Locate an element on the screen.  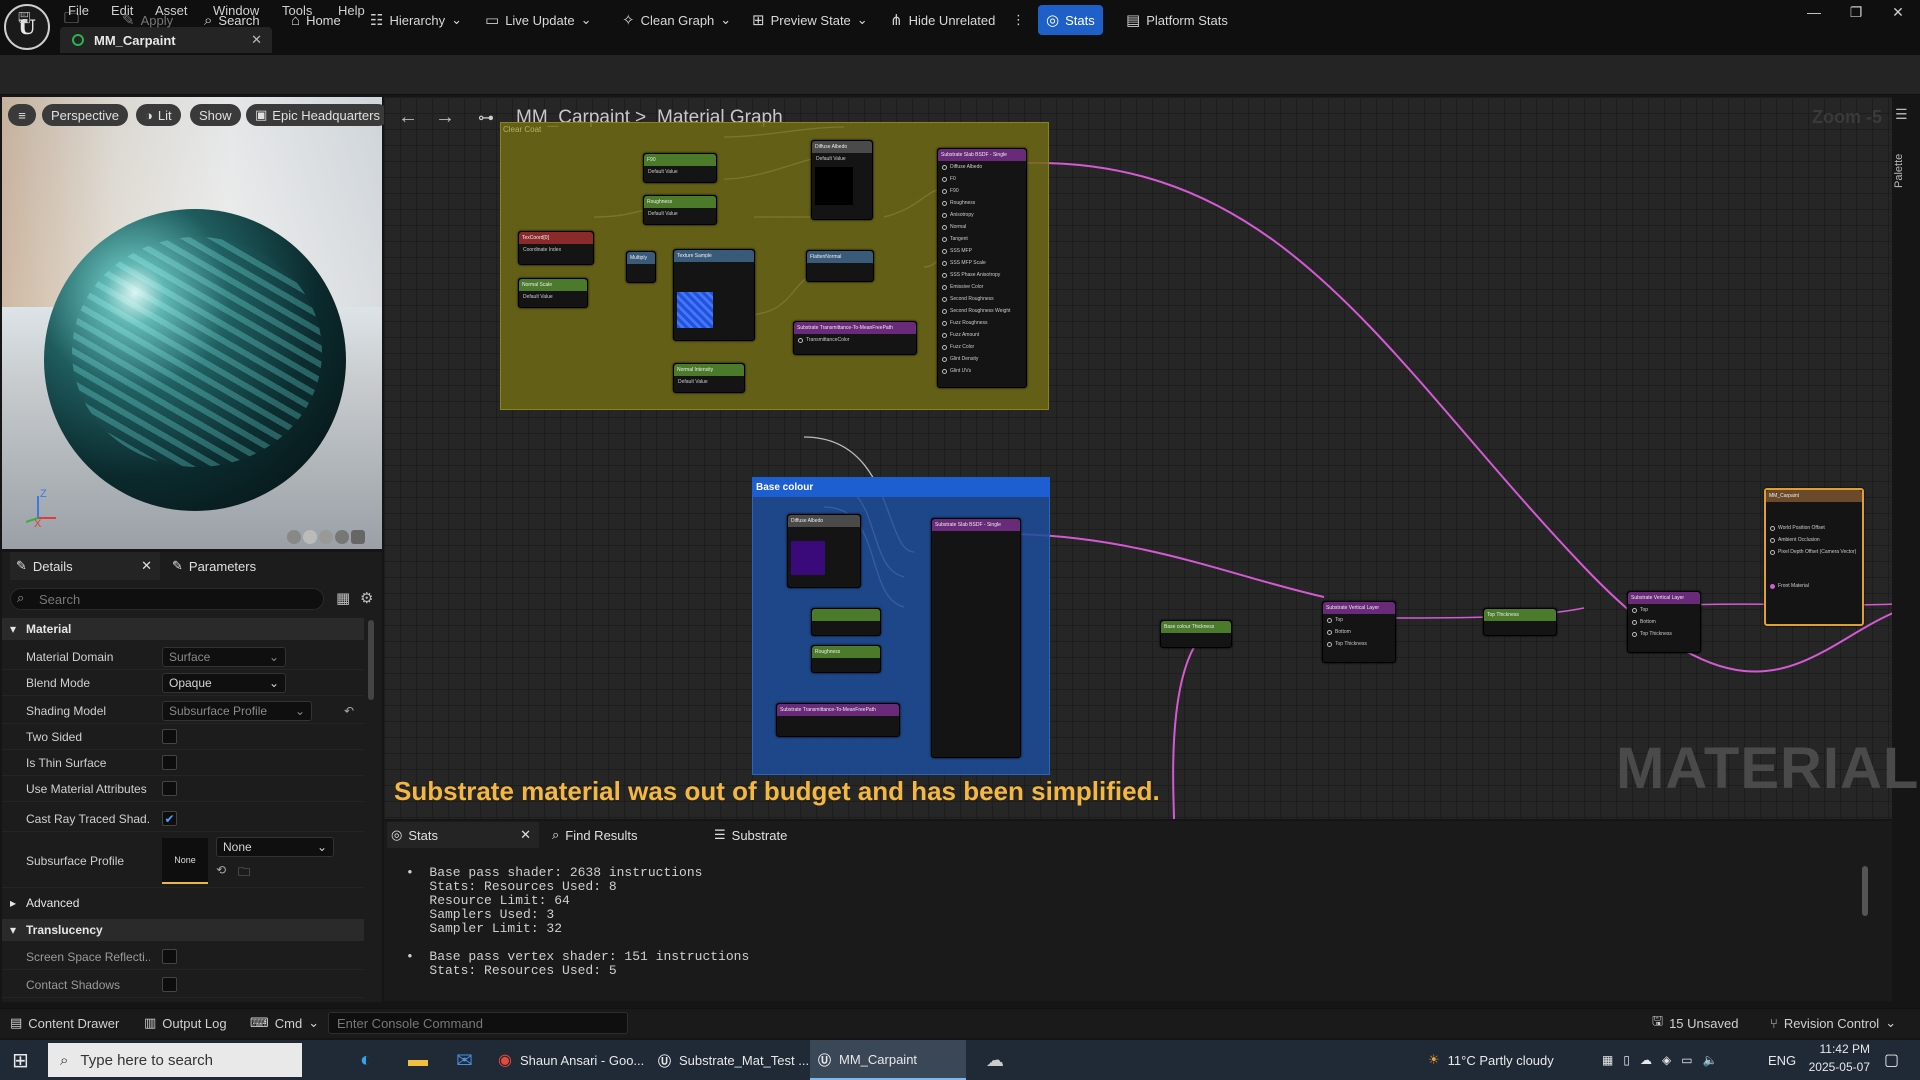
content-drawer-button: ▤ Content Drawer is located at coordinates (64, 1023).